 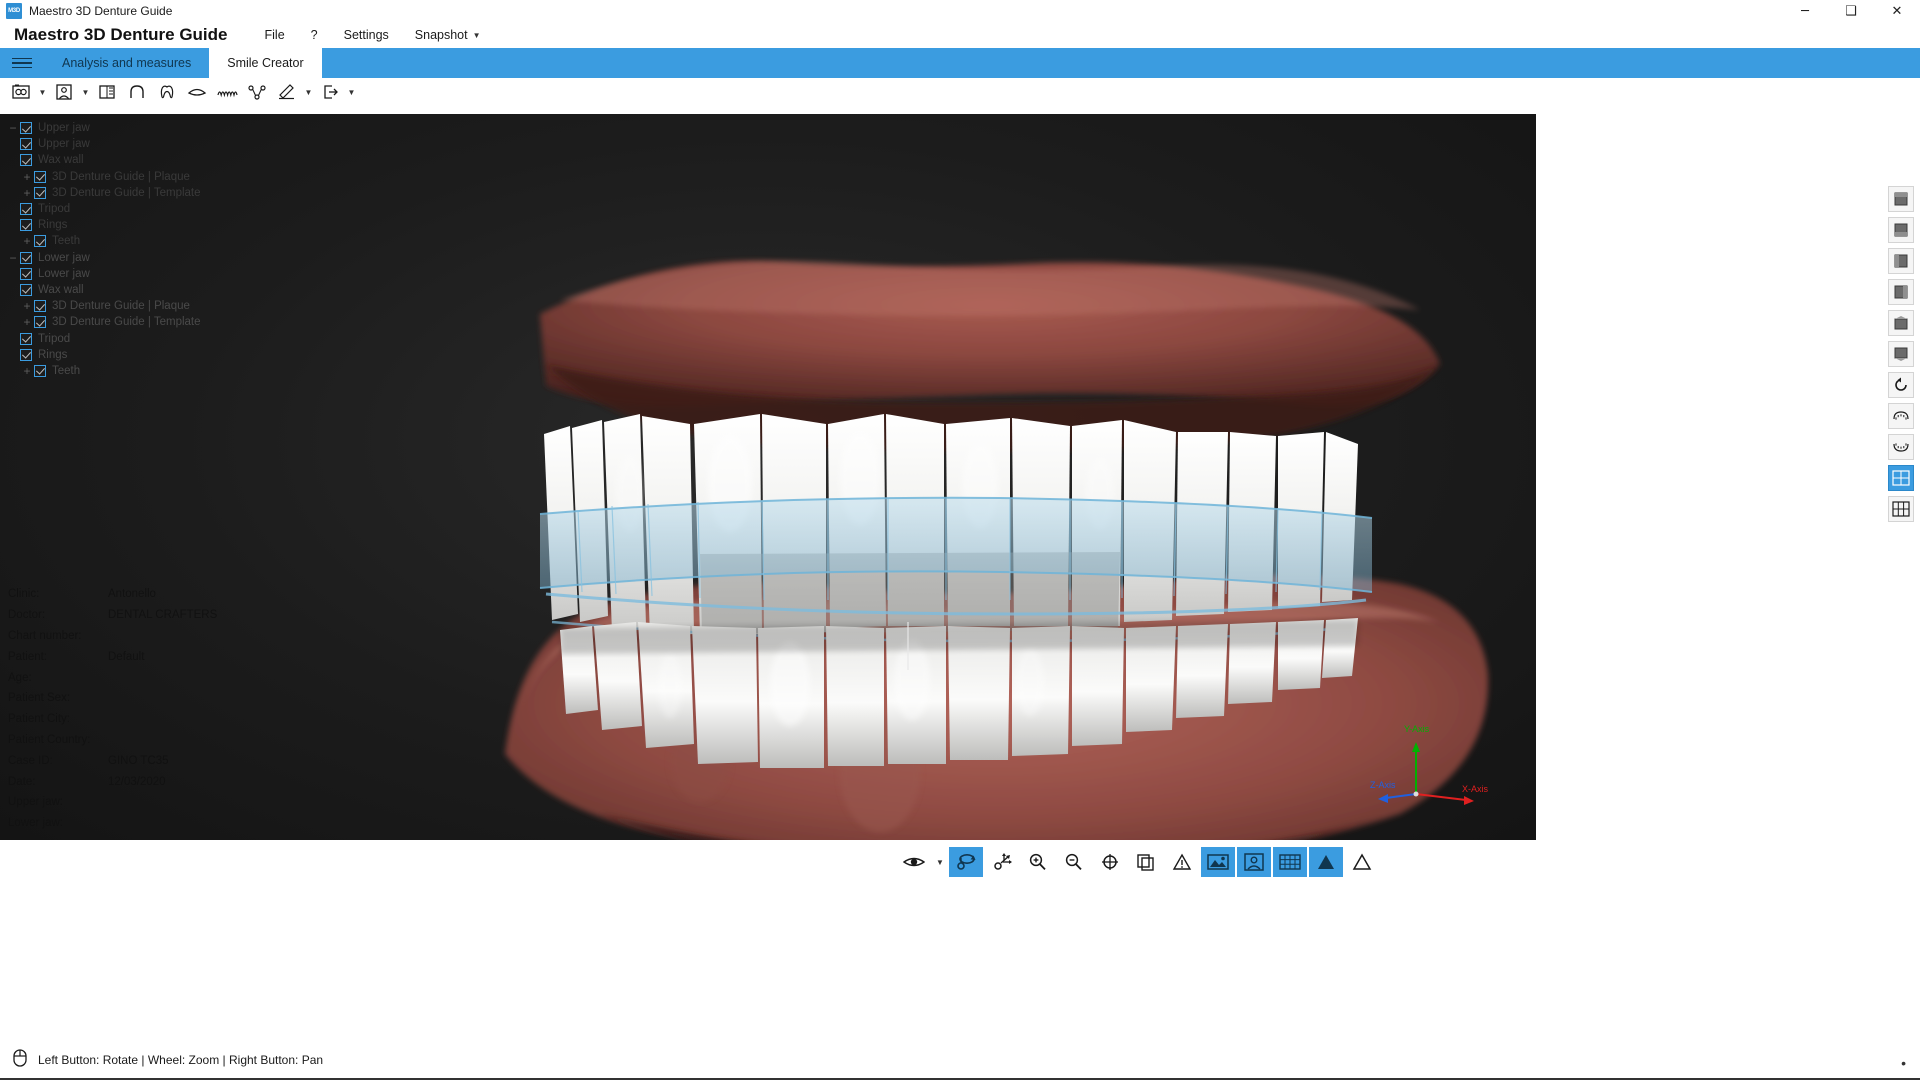 I want to click on screenshot-icon, so click(x=1218, y=862).